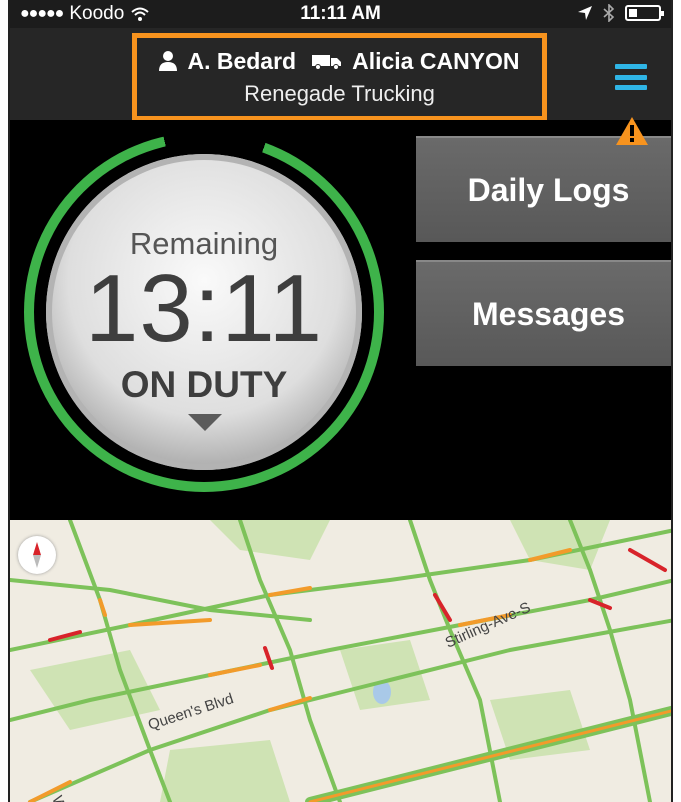 The image size is (681, 802). I want to click on compass-needle, so click(37, 555).